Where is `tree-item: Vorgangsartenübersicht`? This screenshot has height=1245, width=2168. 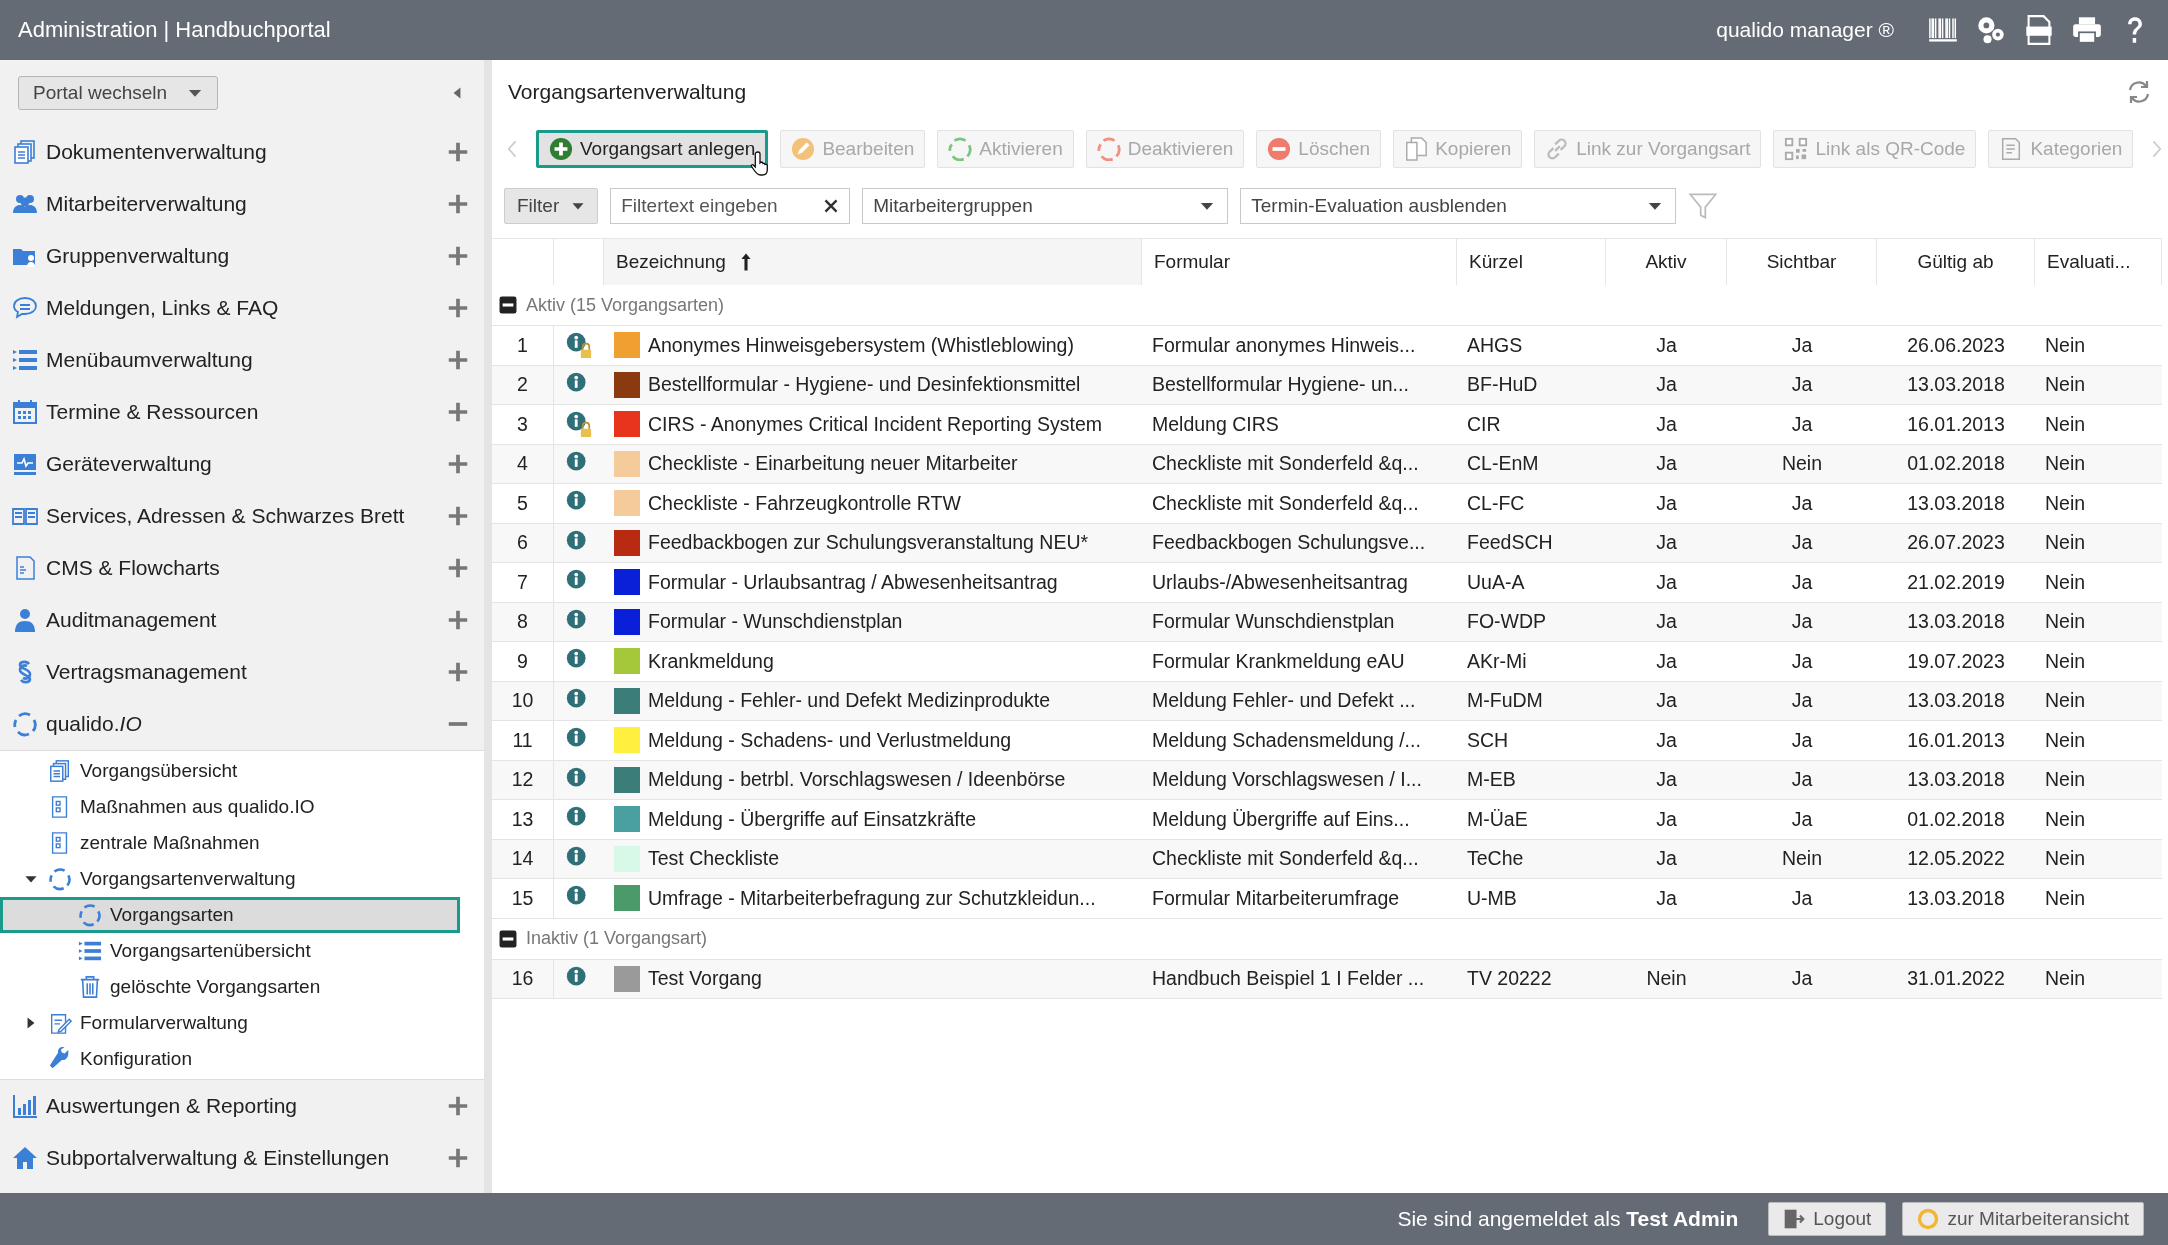
tree-item: Vorgangsartenübersicht is located at coordinates (230, 951).